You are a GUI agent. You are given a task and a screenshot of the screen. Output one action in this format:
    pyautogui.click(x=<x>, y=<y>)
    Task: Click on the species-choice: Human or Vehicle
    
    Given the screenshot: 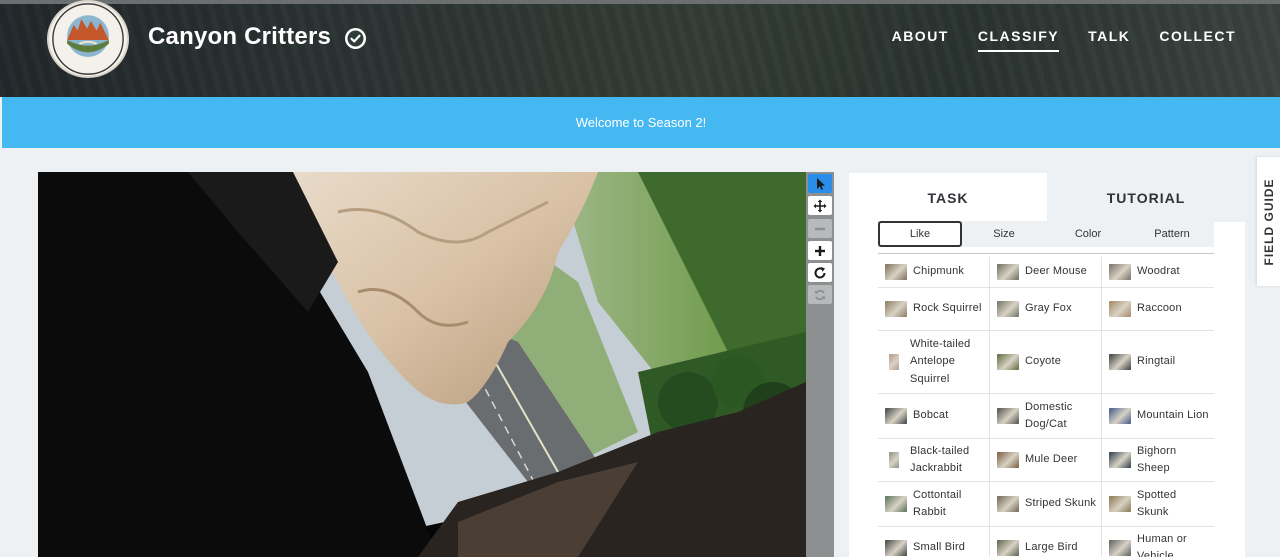 What is the action you would take?
    pyautogui.click(x=1158, y=542)
    